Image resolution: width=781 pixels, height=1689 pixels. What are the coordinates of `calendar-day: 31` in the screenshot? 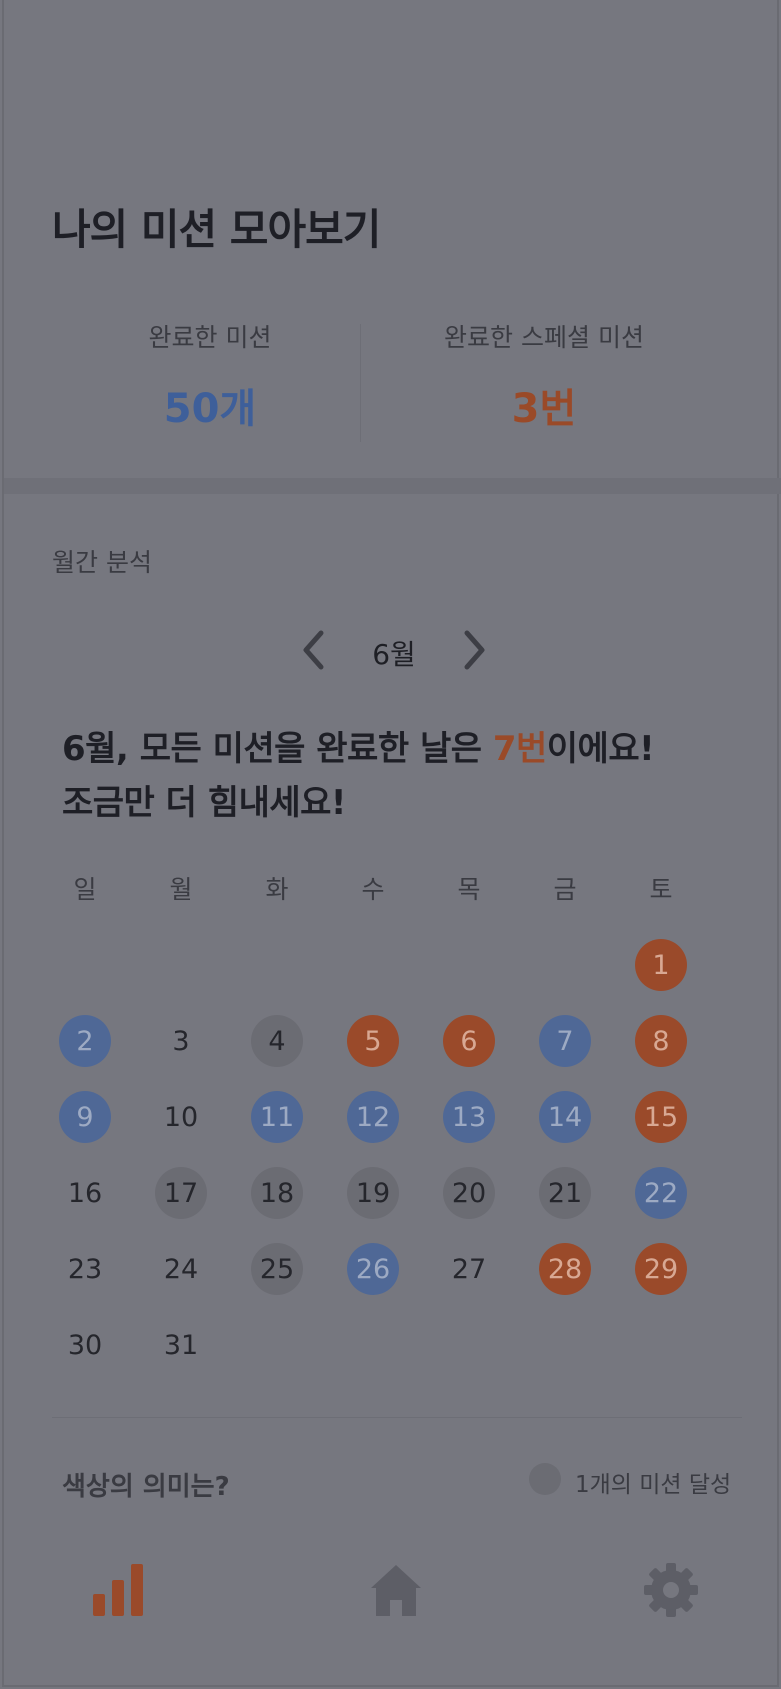 It's located at (181, 1345).